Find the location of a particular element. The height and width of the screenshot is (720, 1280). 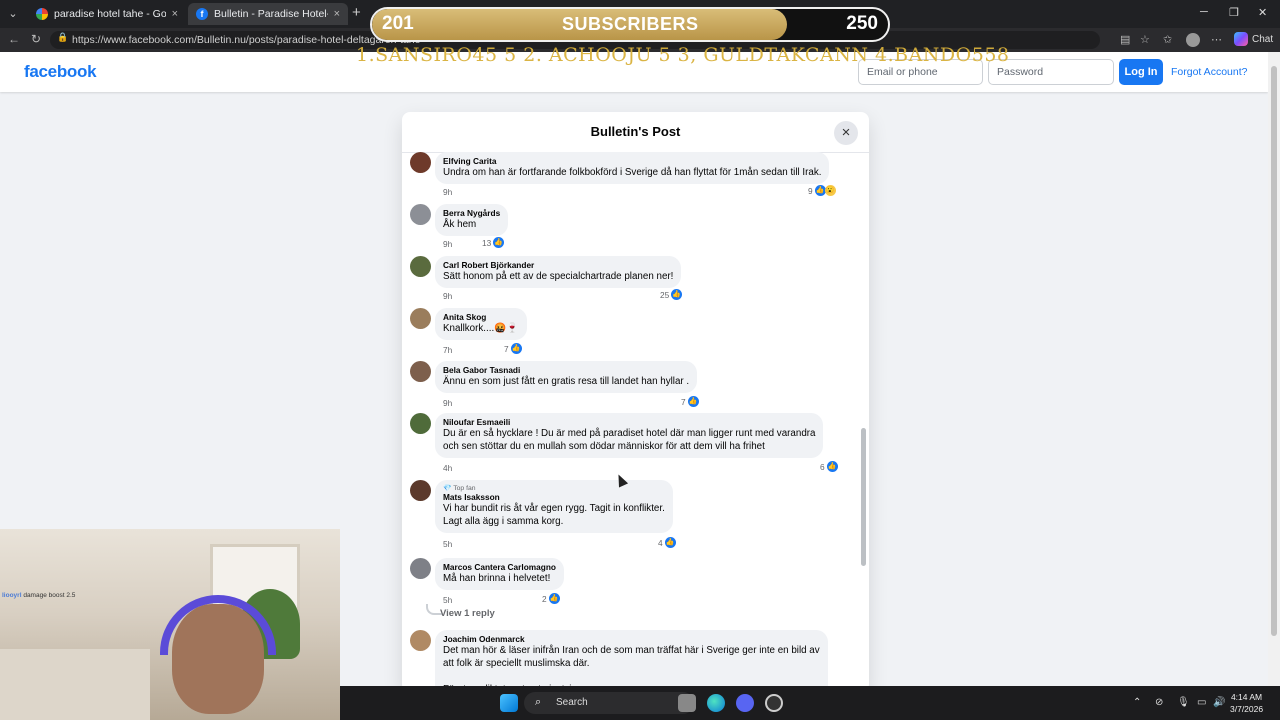

comment-text: Åk hem is located at coordinates (460, 224).